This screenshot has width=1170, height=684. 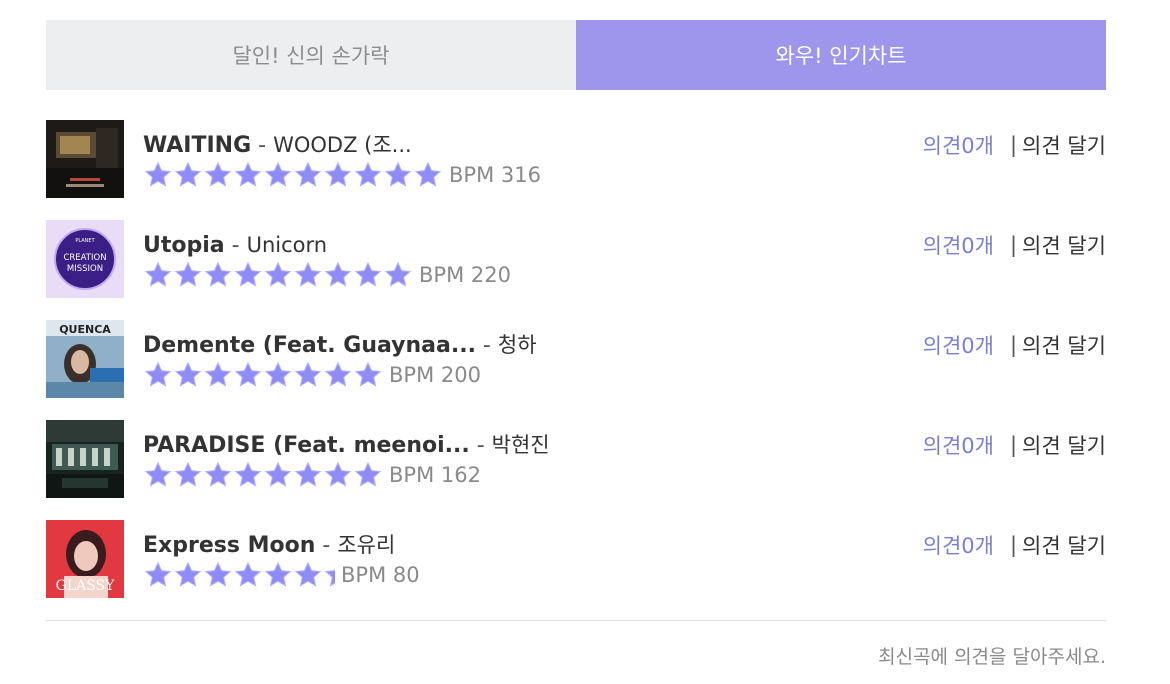 I want to click on song-artist: 청하, so click(x=517, y=345).